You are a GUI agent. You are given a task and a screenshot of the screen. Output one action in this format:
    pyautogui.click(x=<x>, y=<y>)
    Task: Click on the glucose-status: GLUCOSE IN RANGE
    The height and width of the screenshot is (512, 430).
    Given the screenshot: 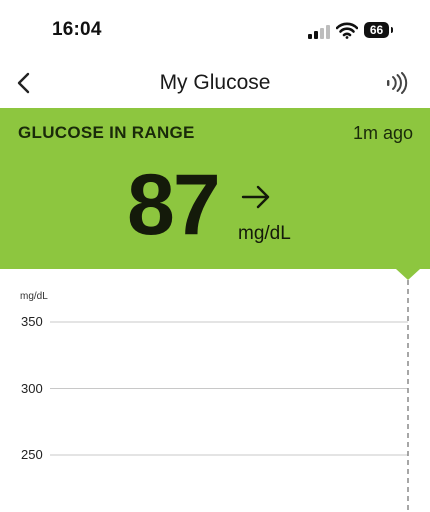 What is the action you would take?
    pyautogui.click(x=106, y=132)
    